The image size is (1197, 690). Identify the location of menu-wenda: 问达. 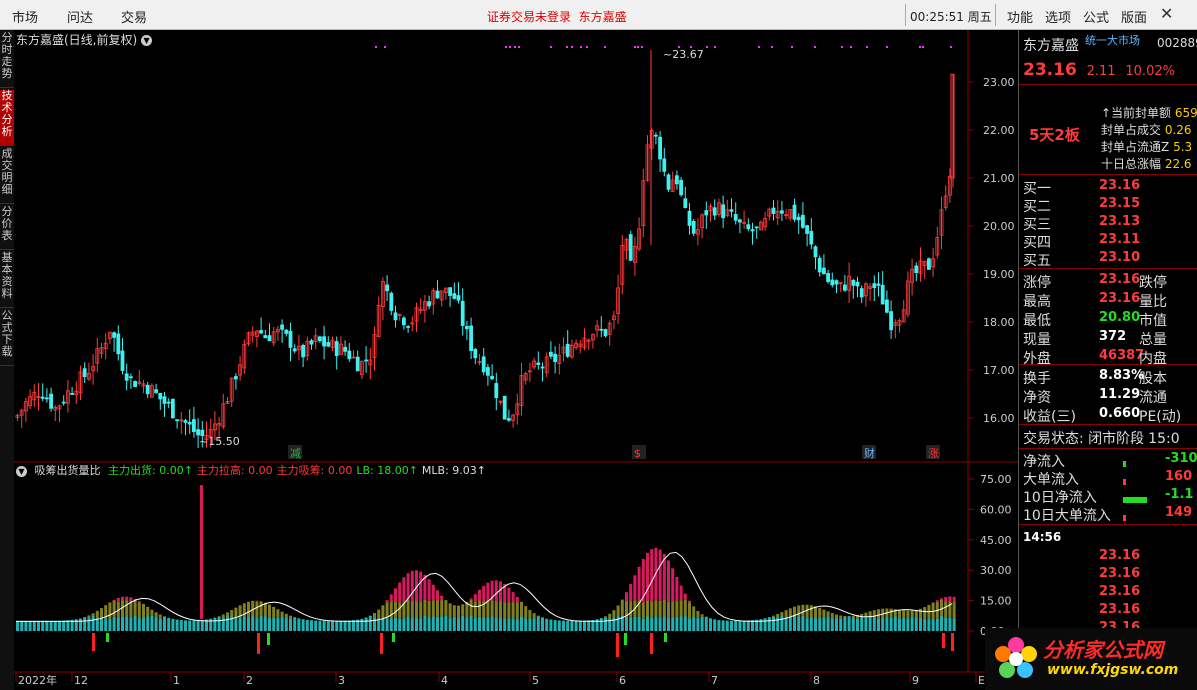
(80, 16).